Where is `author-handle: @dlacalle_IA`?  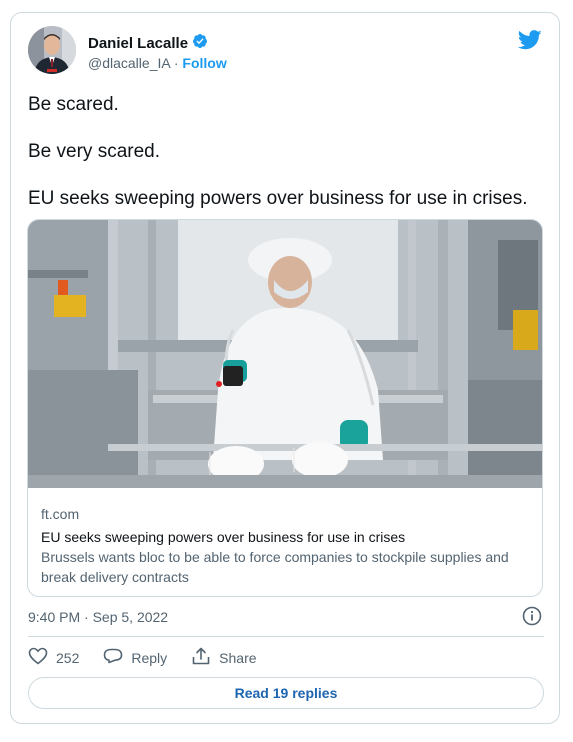 author-handle: @dlacalle_IA is located at coordinates (129, 63).